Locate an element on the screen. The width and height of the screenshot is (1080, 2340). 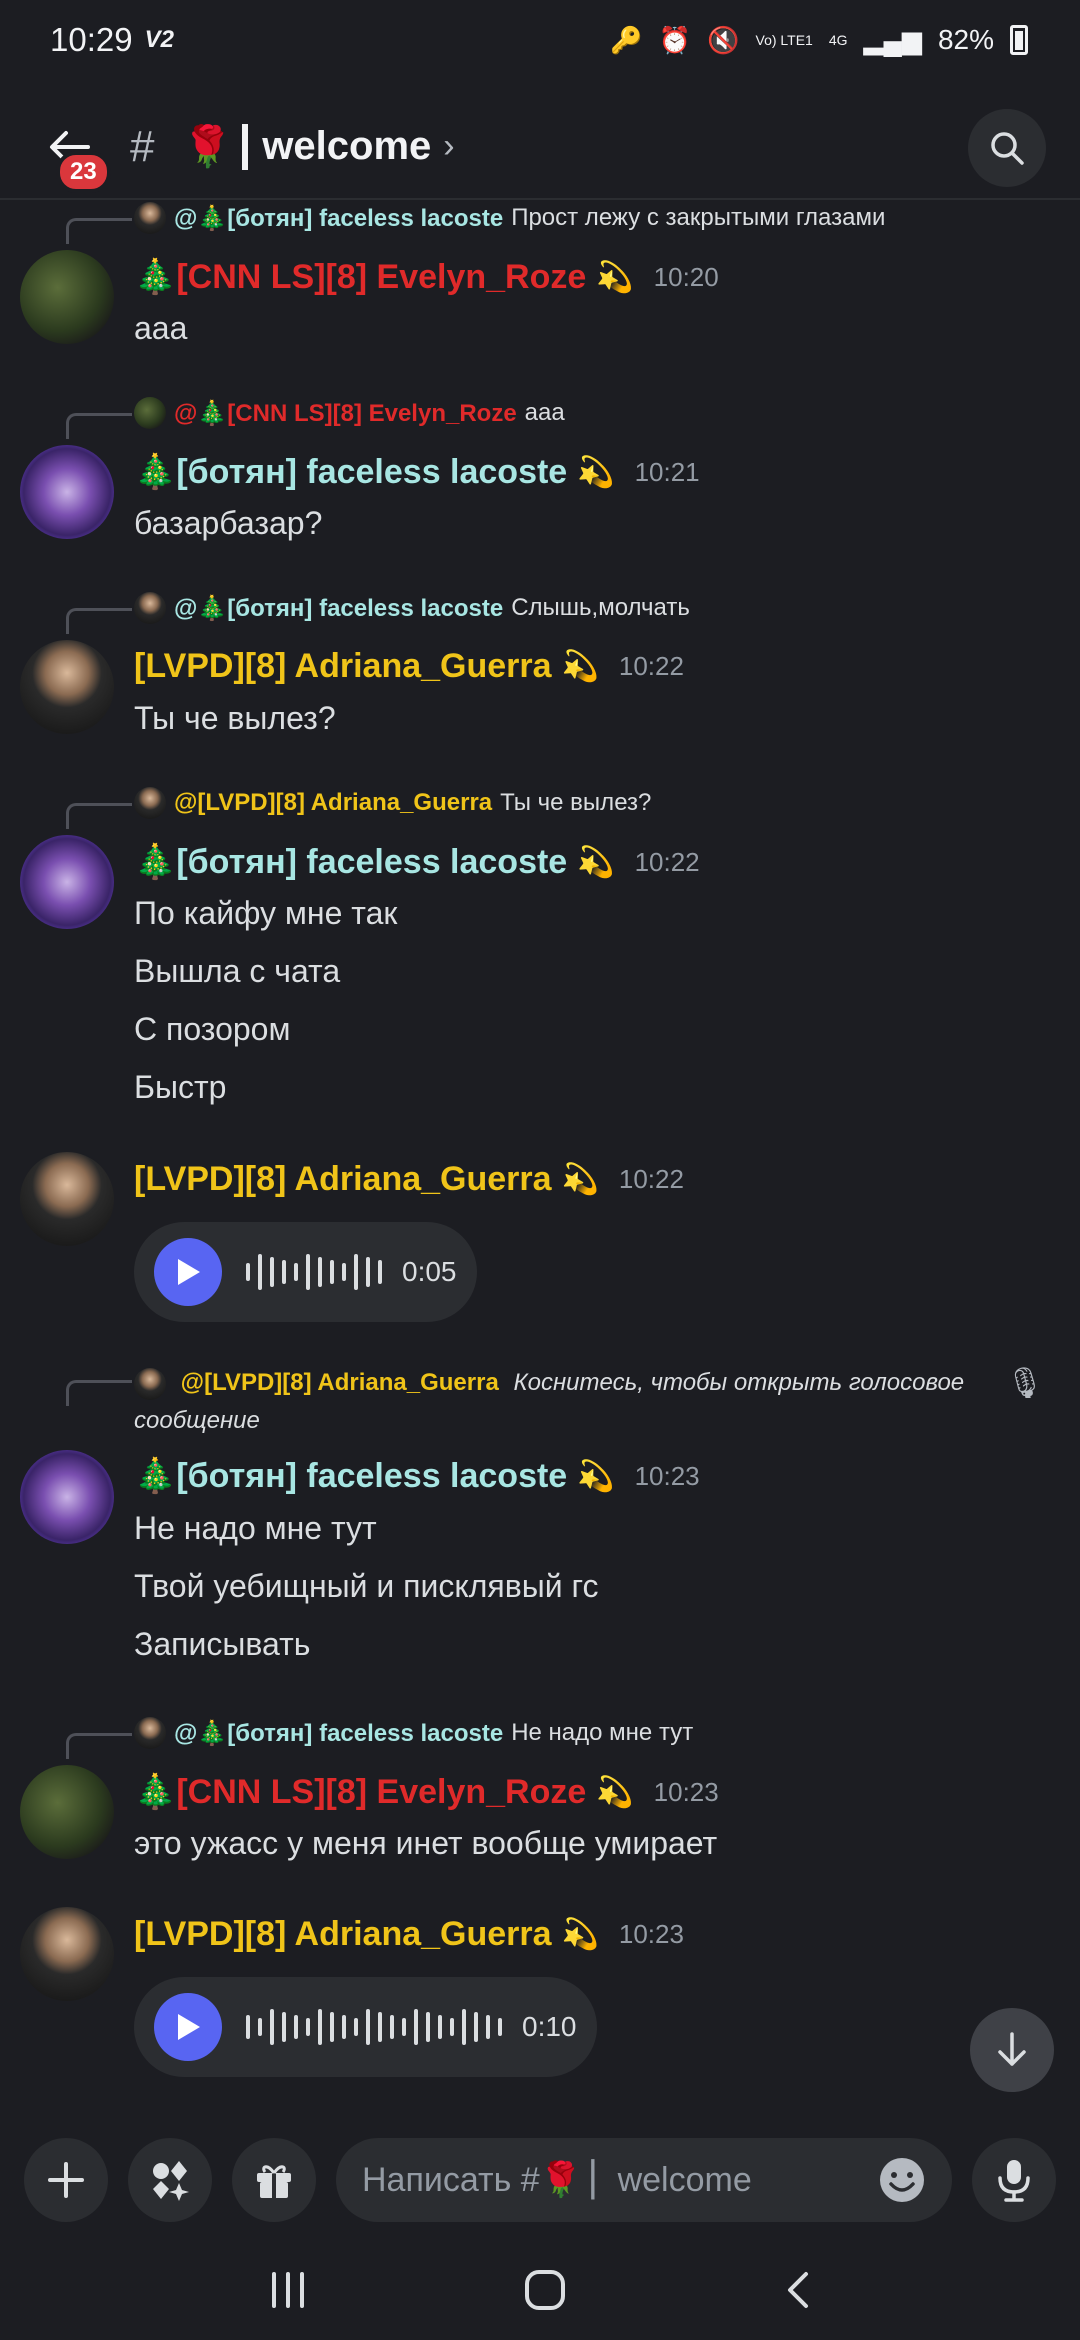
gift-button is located at coordinates (274, 2180).